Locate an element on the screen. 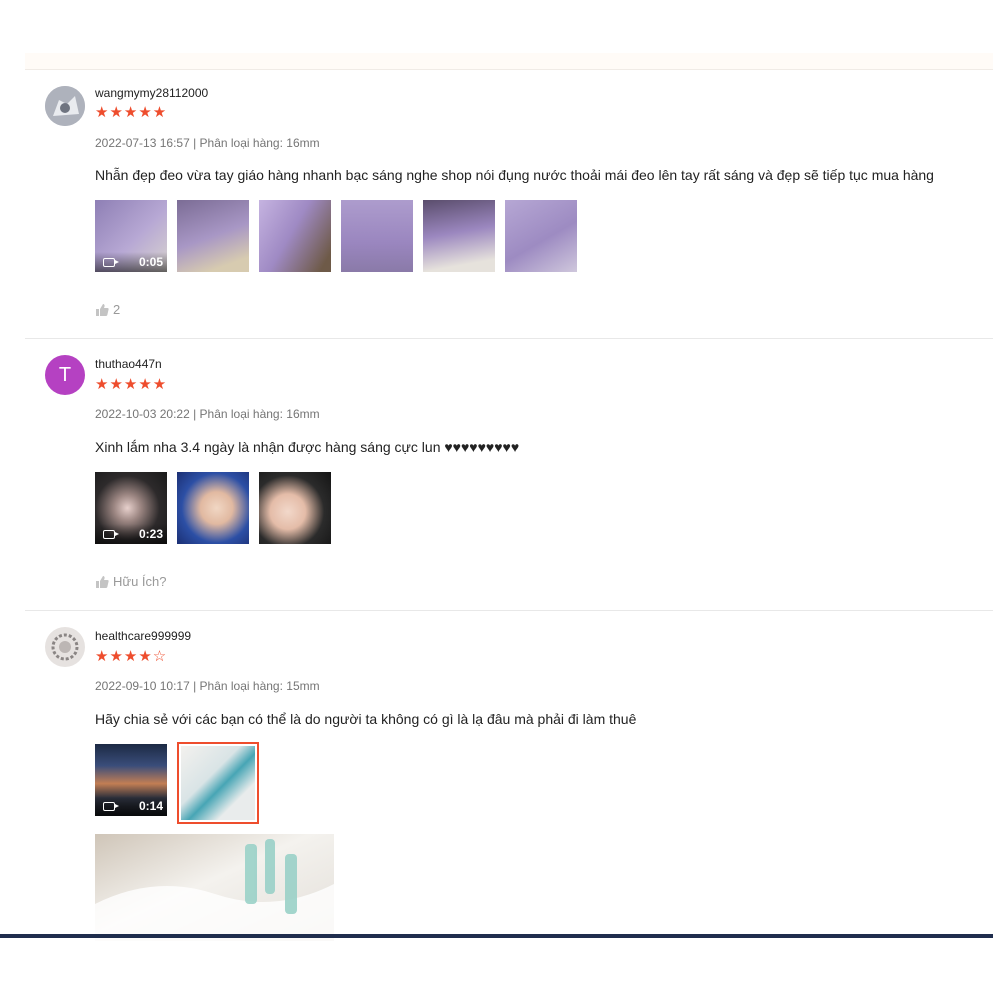 The image size is (993, 993). rating-stars: ★★★★☆ is located at coordinates (131, 656).